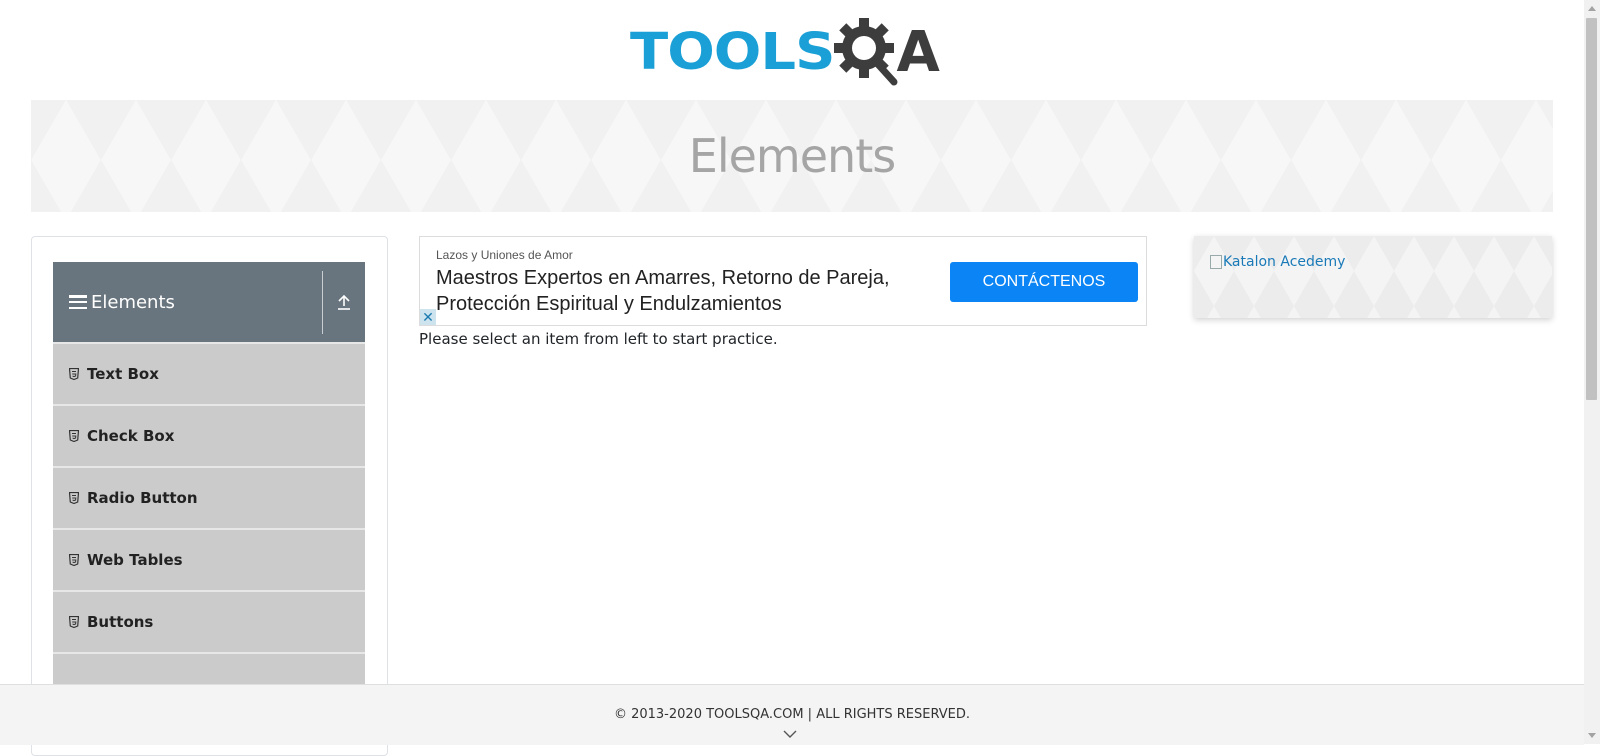 The width and height of the screenshot is (1600, 756). Describe the element at coordinates (918, 52) in the screenshot. I see `logo-text-a: A` at that location.